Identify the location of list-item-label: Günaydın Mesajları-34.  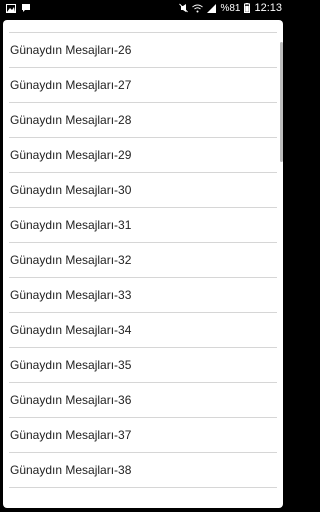
(71, 330).